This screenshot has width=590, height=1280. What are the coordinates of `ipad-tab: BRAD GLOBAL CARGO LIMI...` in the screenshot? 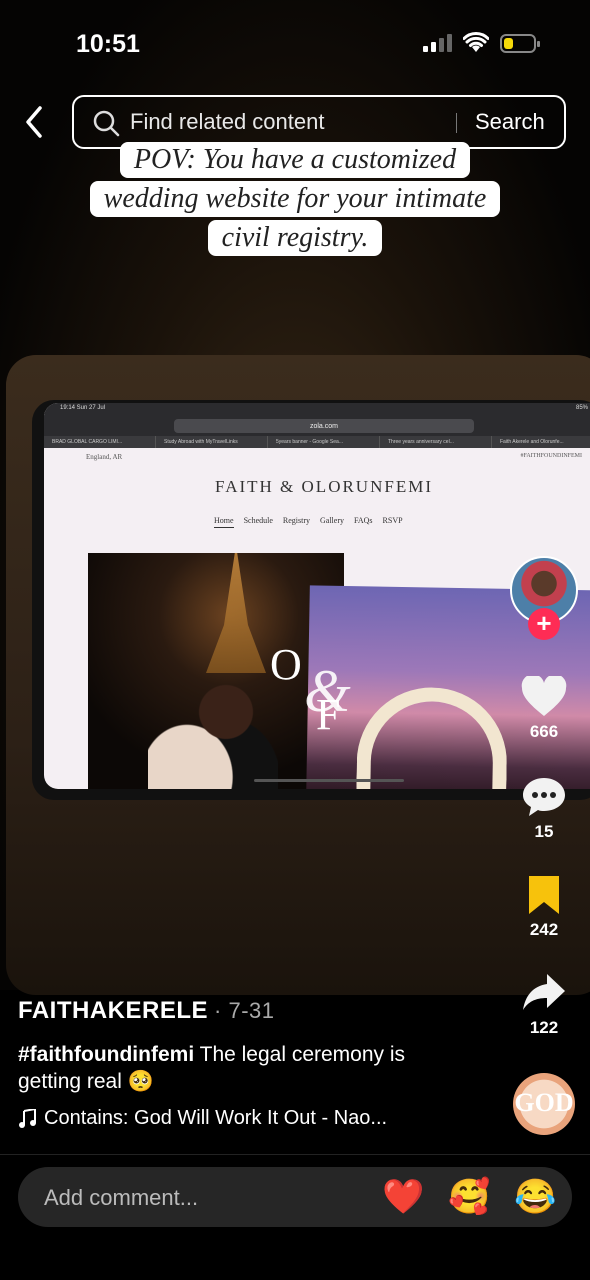 It's located at (100, 442).